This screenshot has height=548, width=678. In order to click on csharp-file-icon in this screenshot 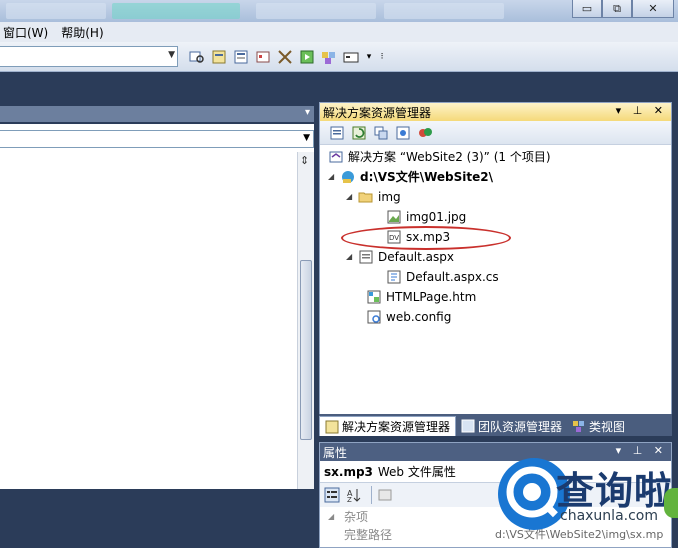, I will do `click(394, 277)`.